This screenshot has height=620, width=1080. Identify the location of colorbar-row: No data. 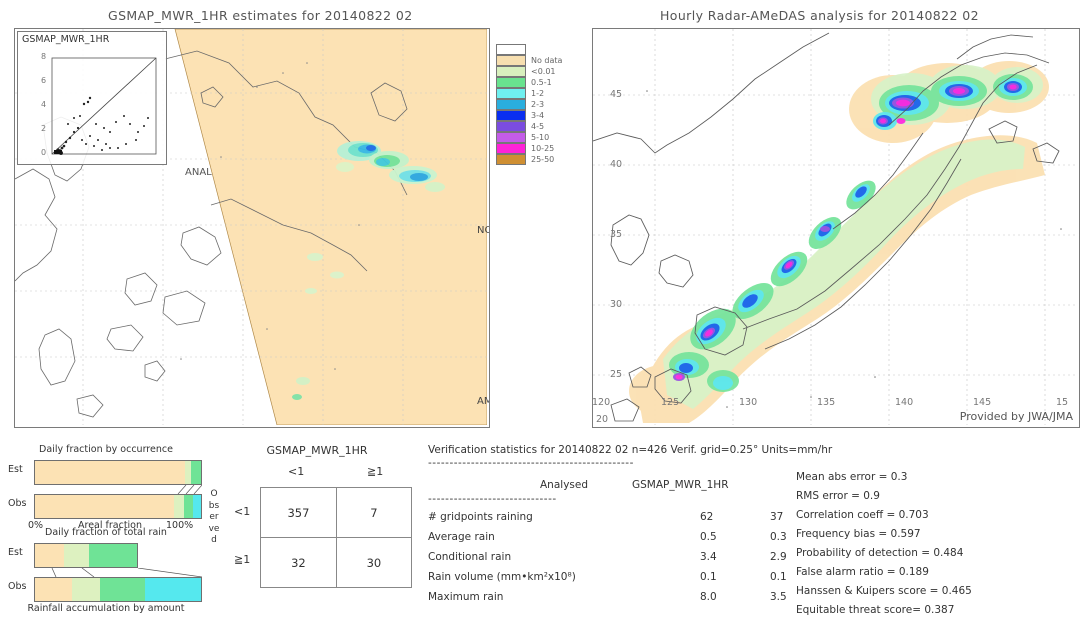
(538, 60).